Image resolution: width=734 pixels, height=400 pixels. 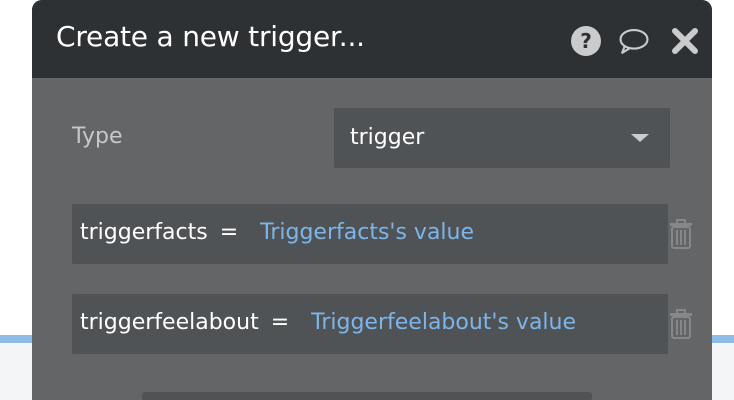 I want to click on type-dropdown-value: trigger, so click(x=387, y=137).